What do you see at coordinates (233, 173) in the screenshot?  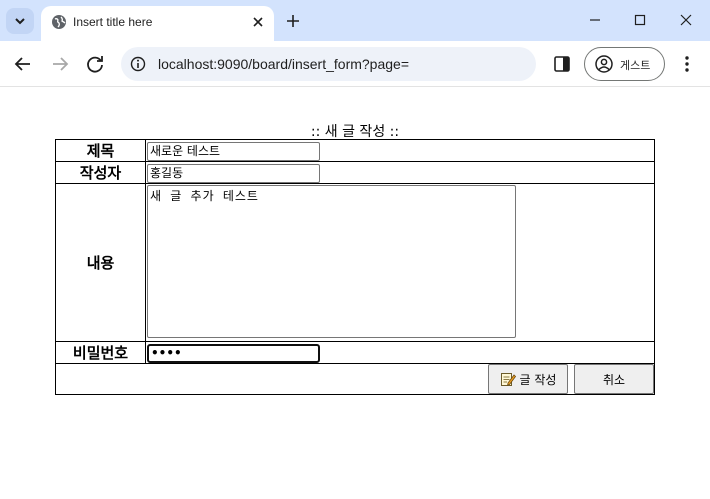 I see `writer-input: 홍길동` at bounding box center [233, 173].